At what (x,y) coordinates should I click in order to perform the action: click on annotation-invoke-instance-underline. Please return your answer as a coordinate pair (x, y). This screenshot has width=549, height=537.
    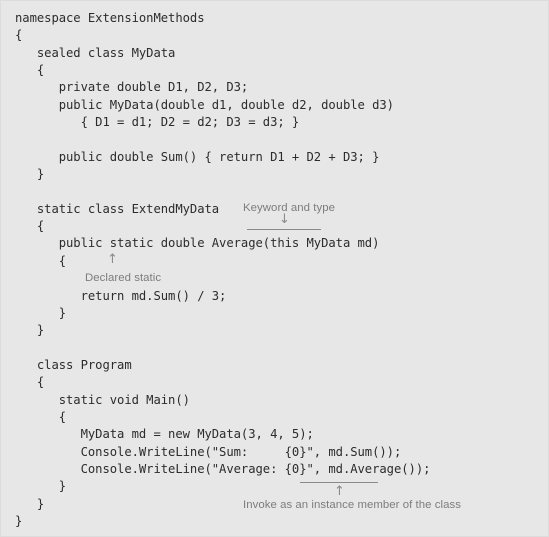
    Looking at the image, I should click on (339, 482).